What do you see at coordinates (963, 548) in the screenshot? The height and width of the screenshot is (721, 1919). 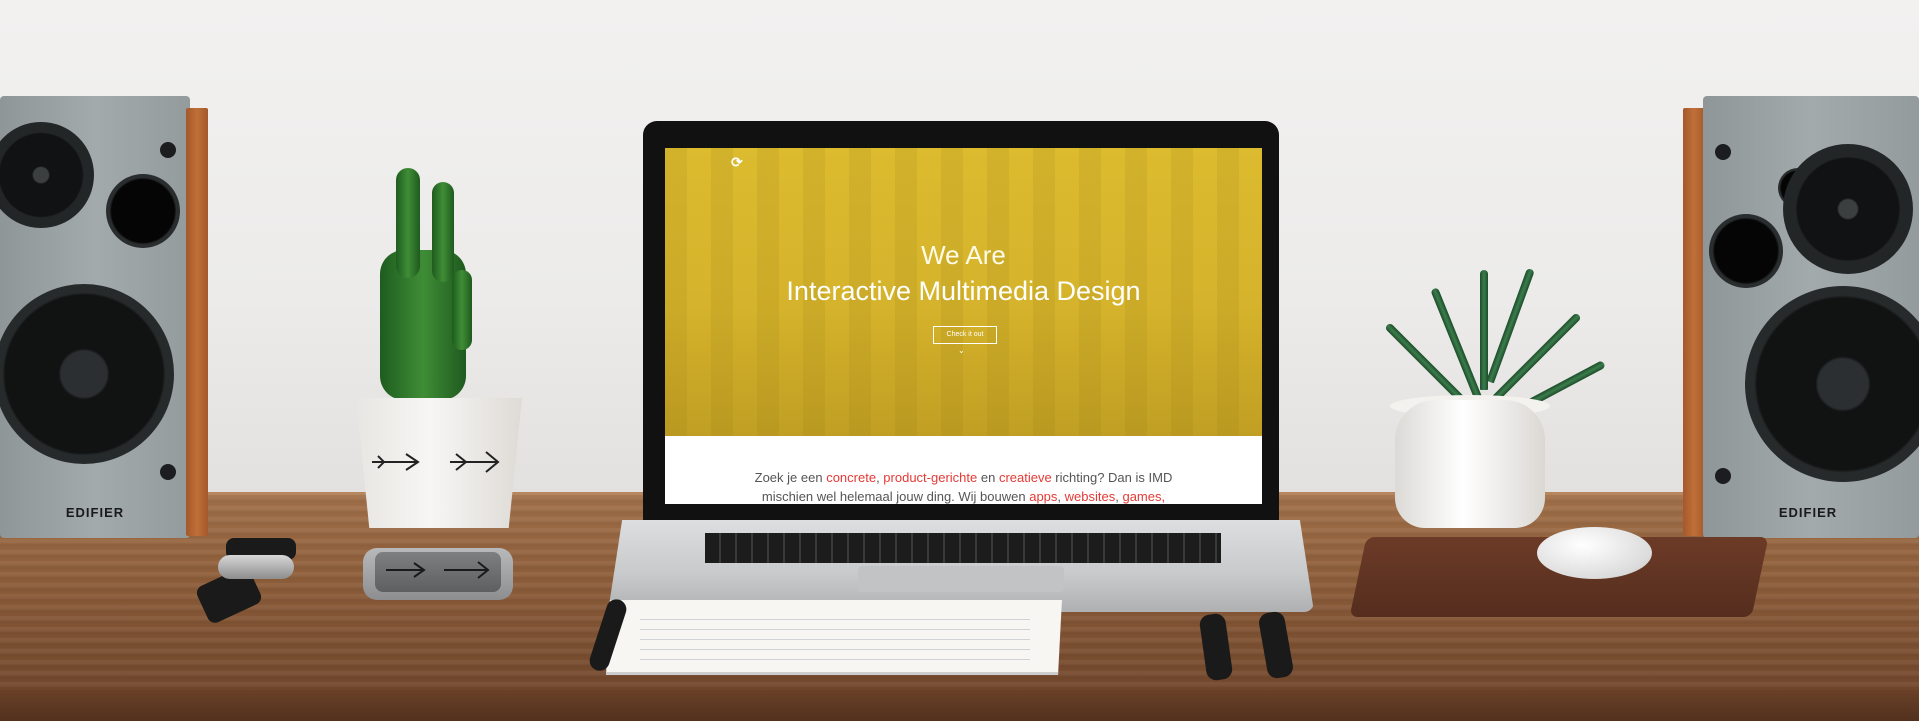 I see `laptop-keyboard` at bounding box center [963, 548].